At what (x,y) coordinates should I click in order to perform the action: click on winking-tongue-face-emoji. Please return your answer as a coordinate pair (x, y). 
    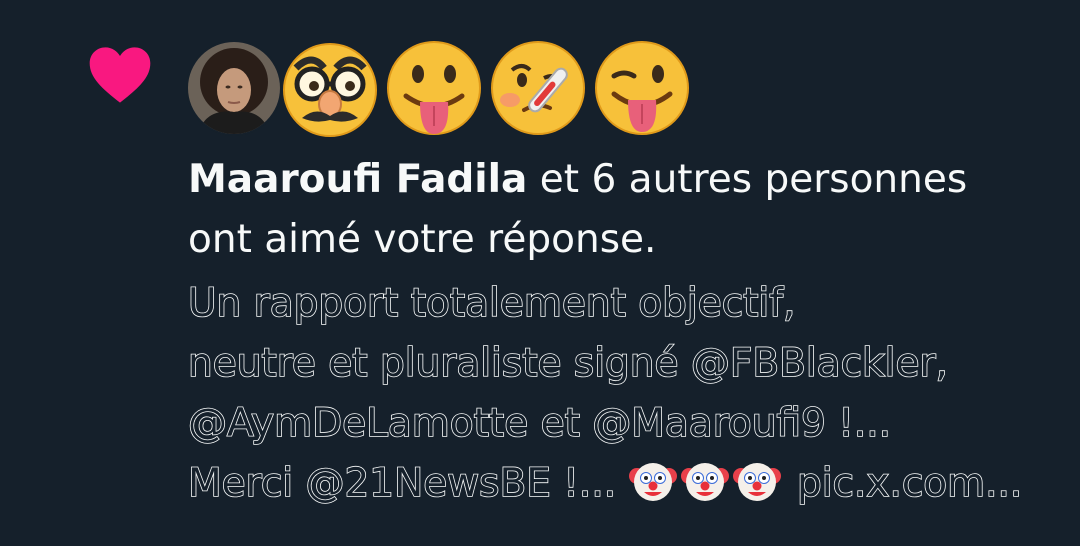
    Looking at the image, I should click on (642, 88).